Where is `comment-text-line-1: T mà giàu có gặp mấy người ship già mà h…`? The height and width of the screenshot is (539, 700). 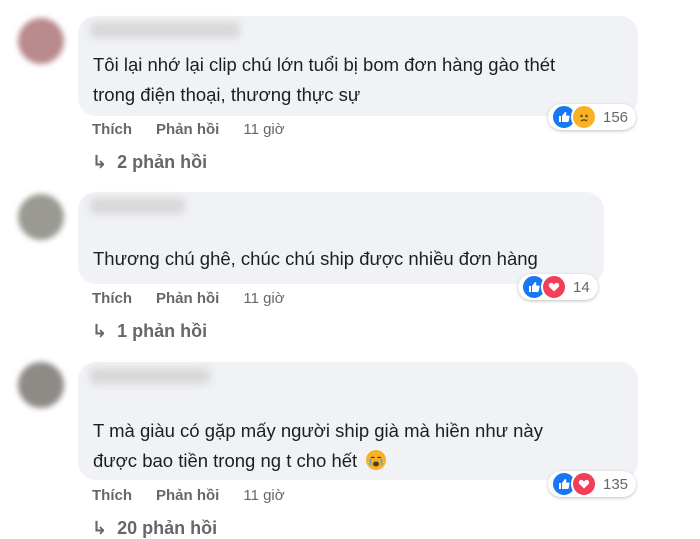
comment-text-line-1: T mà giàu có gặp mấy người ship già mà h… is located at coordinates (318, 430).